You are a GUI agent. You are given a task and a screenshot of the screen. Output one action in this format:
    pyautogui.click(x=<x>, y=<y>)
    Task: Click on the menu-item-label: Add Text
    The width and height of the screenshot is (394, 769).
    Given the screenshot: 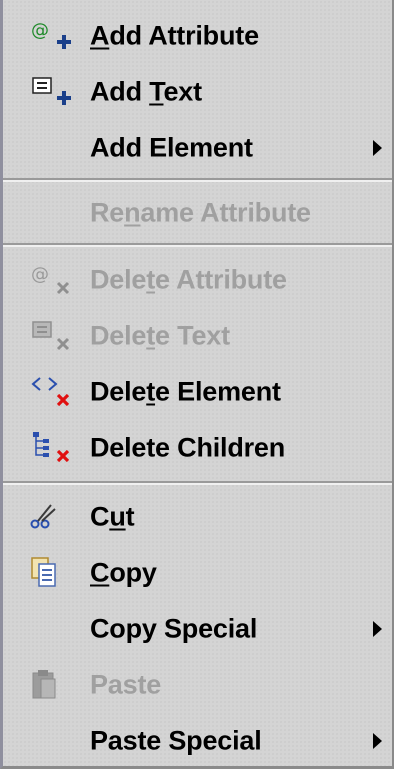 What is the action you would take?
    pyautogui.click(x=146, y=91)
    